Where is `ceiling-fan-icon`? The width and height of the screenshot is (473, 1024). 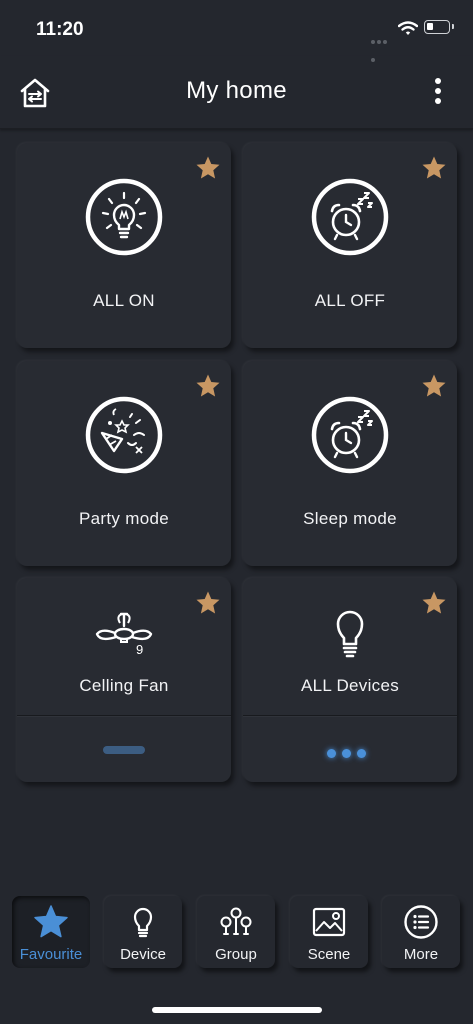
ceiling-fan-icon is located at coordinates (124, 627).